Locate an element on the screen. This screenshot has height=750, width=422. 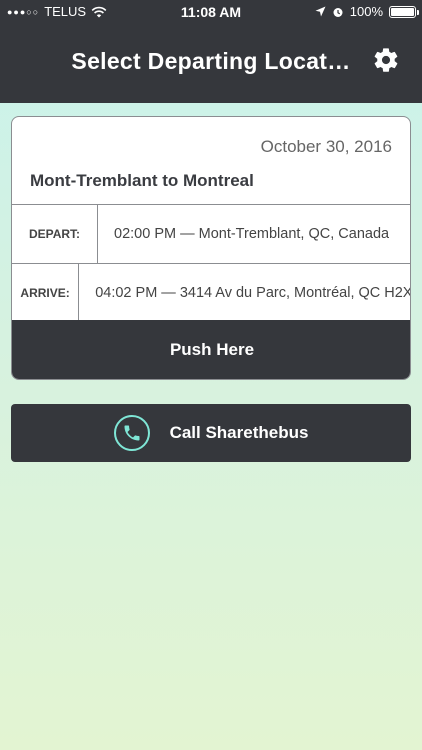
arrive-label: ARRIVE: is located at coordinates (46, 293).